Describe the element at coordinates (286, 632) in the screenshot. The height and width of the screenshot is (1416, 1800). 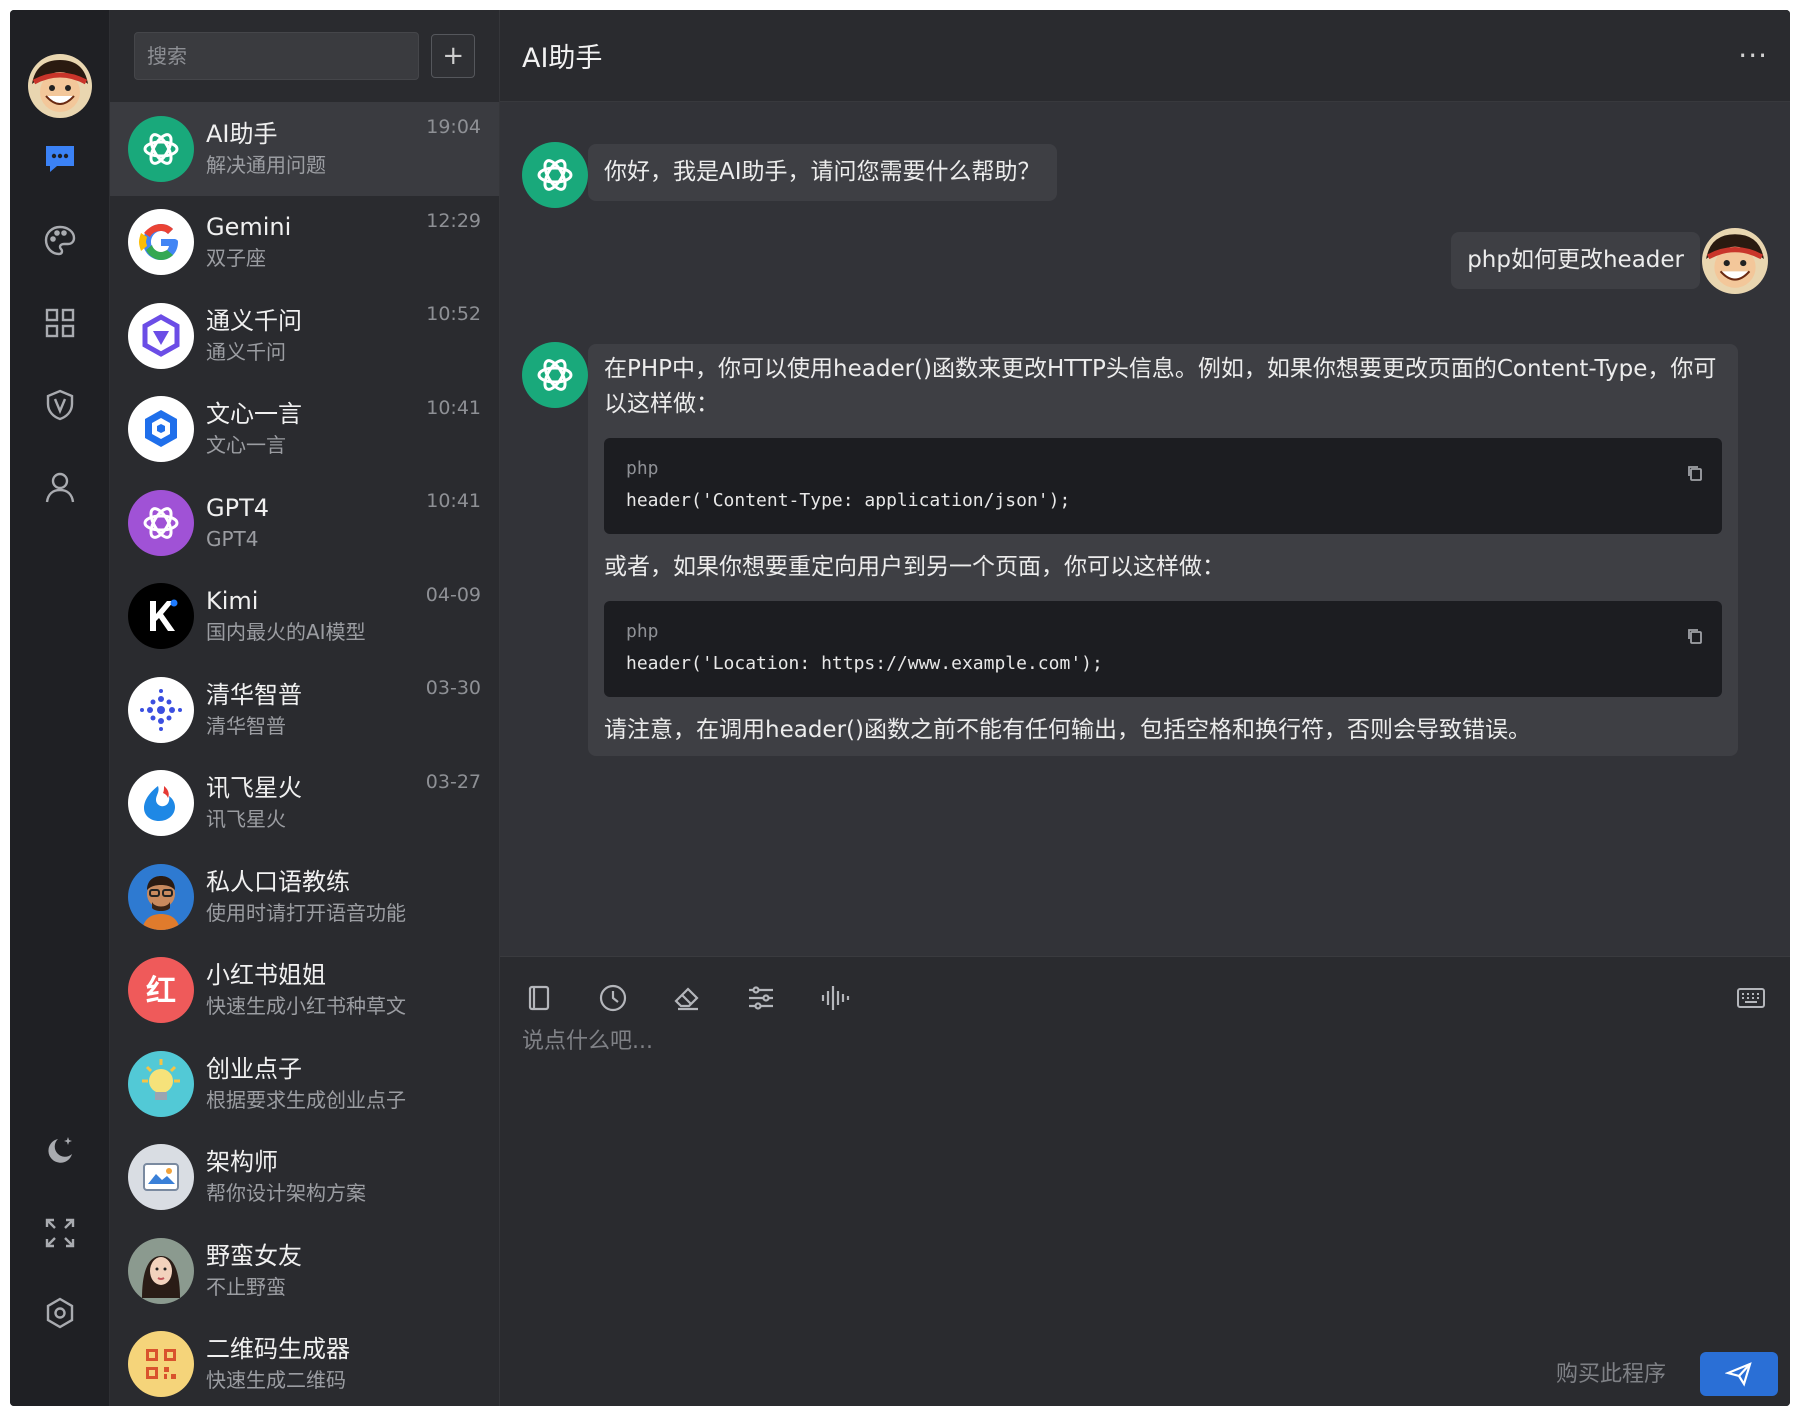
I see `contact-description: 国内最火的AI模型` at that location.